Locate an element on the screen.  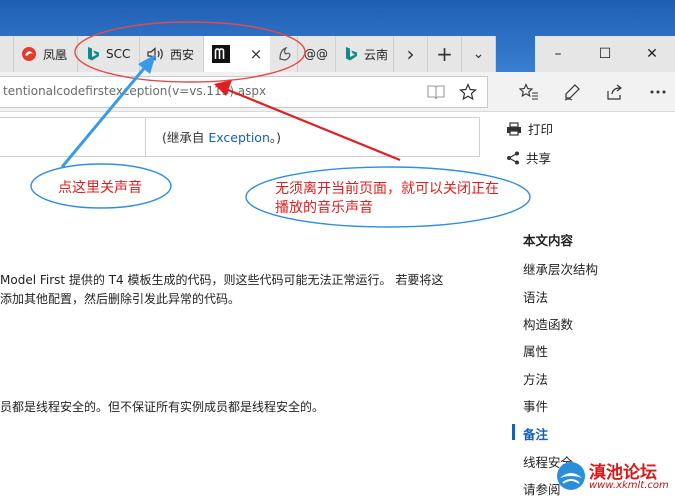
right-callout-line-2: 播放的音乐声音 is located at coordinates (324, 208).